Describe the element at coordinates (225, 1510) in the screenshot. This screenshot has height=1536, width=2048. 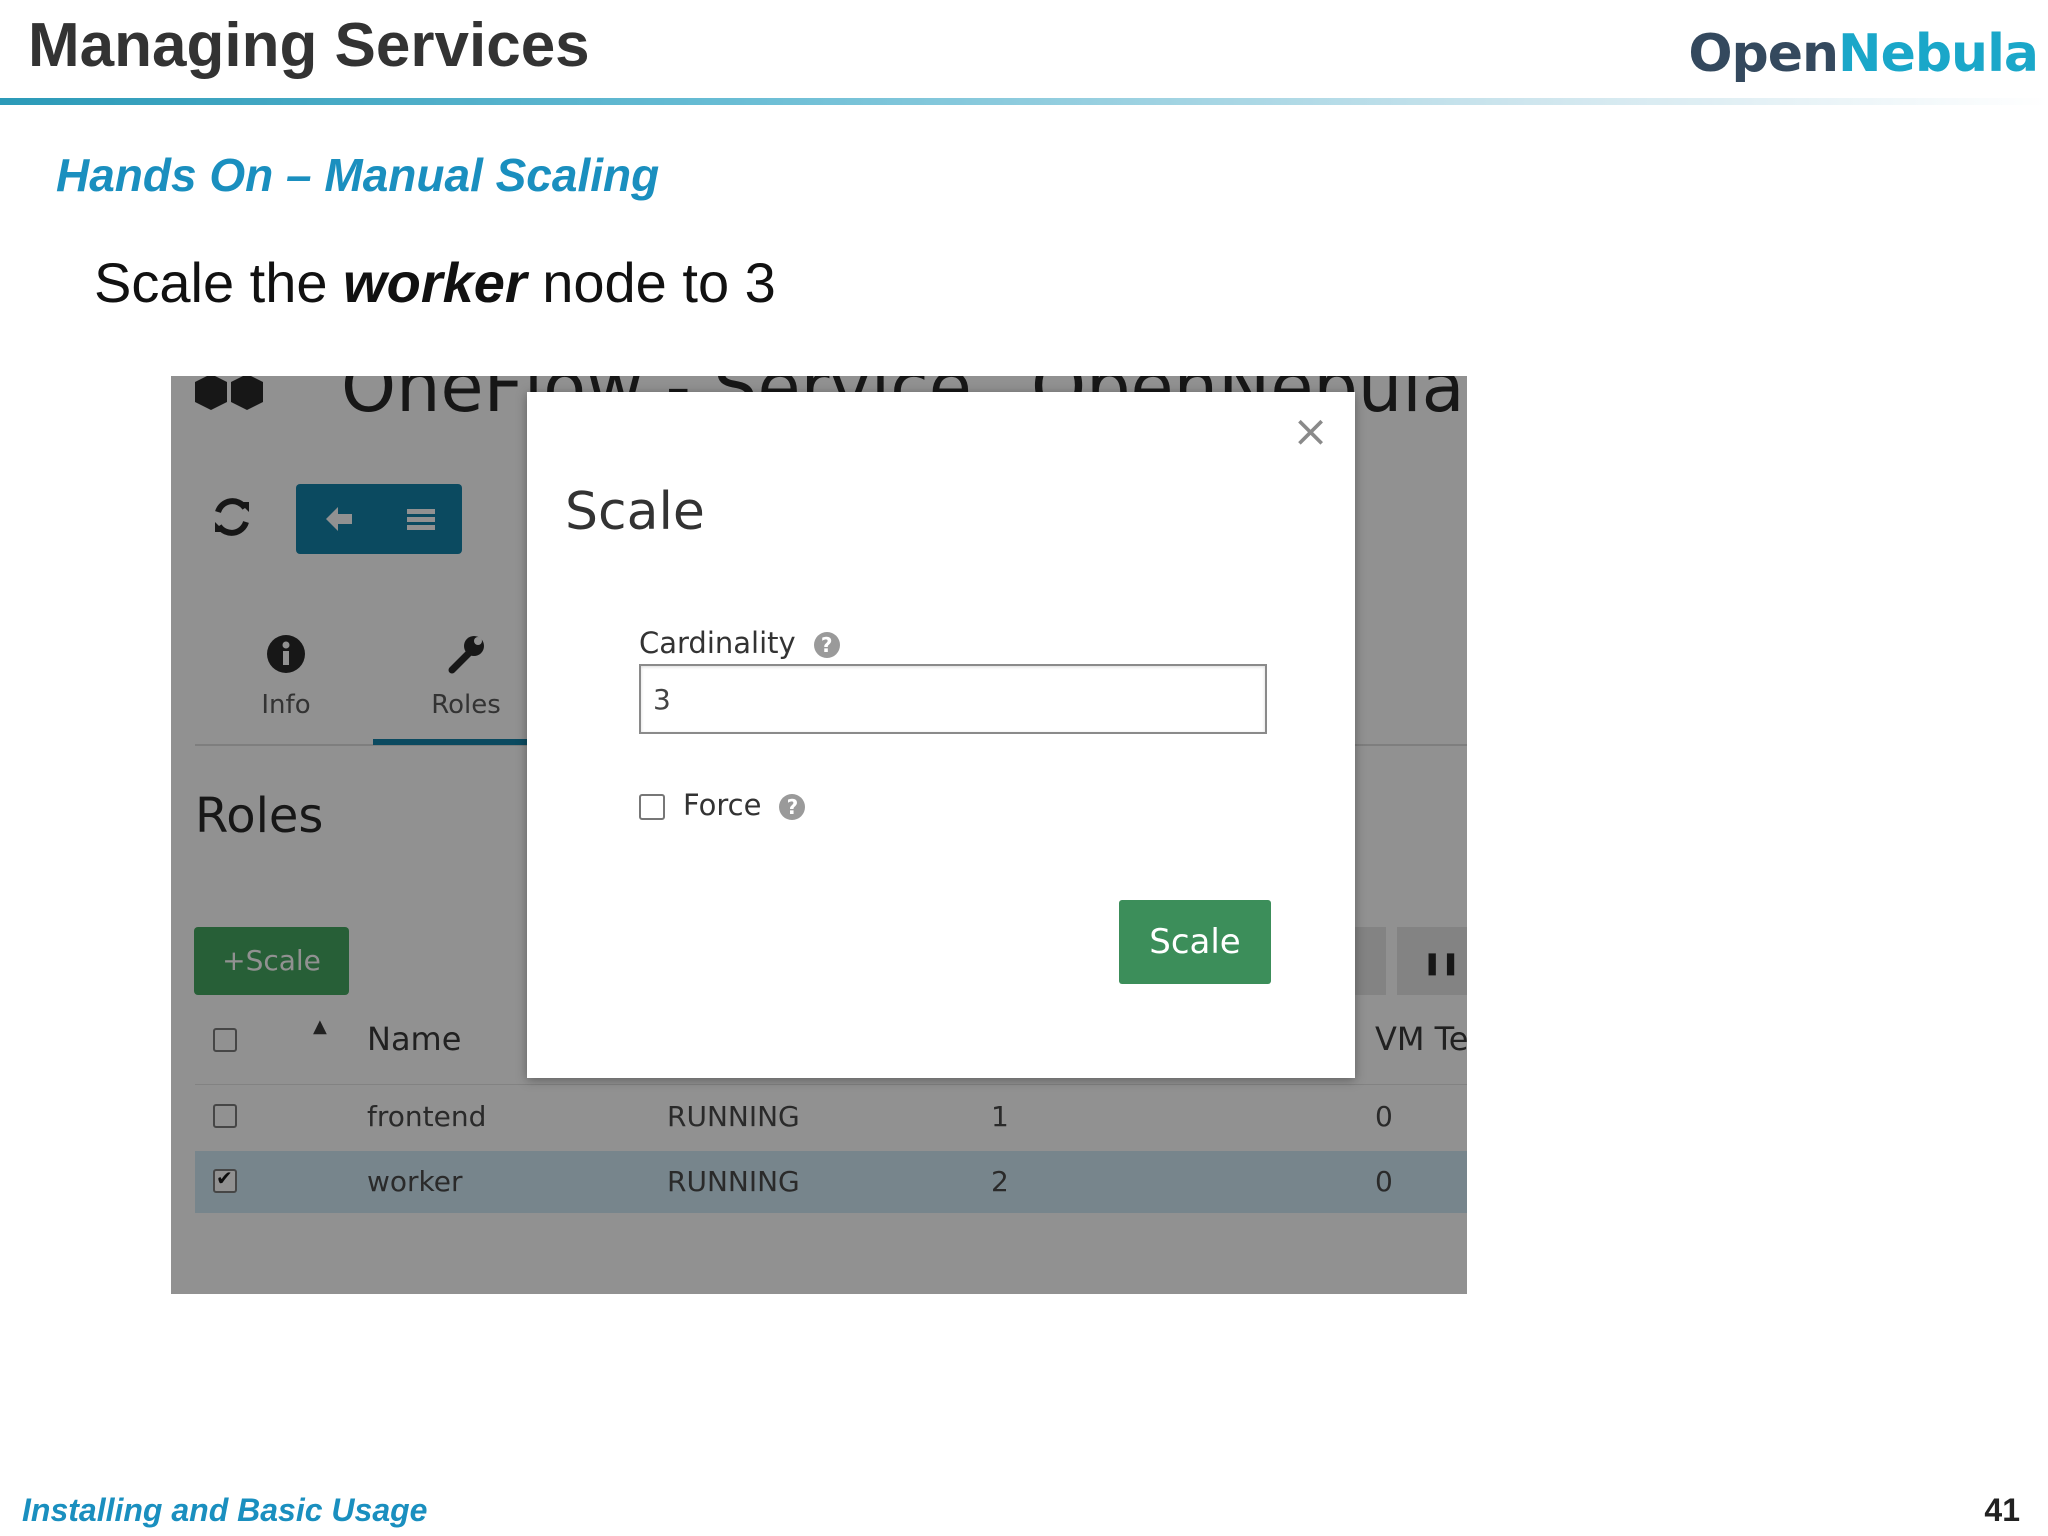
I see `footer-section-title: Installing and Basic Usage` at that location.